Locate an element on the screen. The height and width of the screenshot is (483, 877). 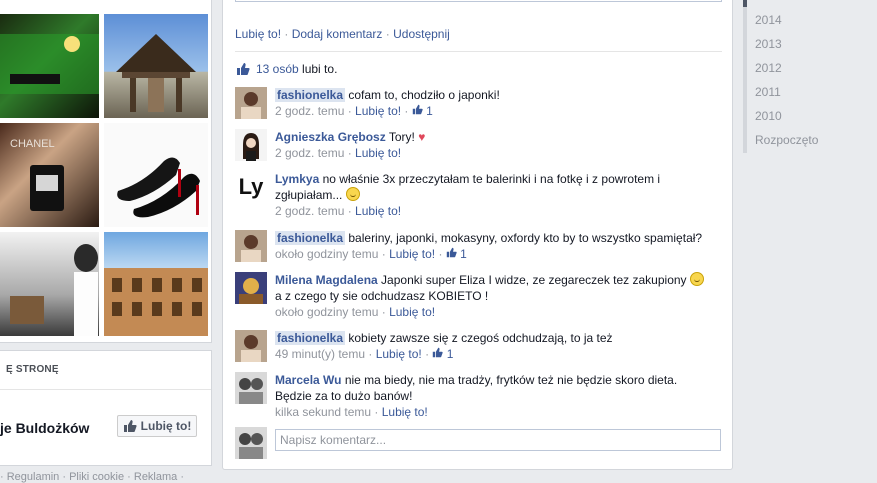
like-page-card: Ę STRONĘ je Buldożków Lubię to! is located at coordinates (106, 408).